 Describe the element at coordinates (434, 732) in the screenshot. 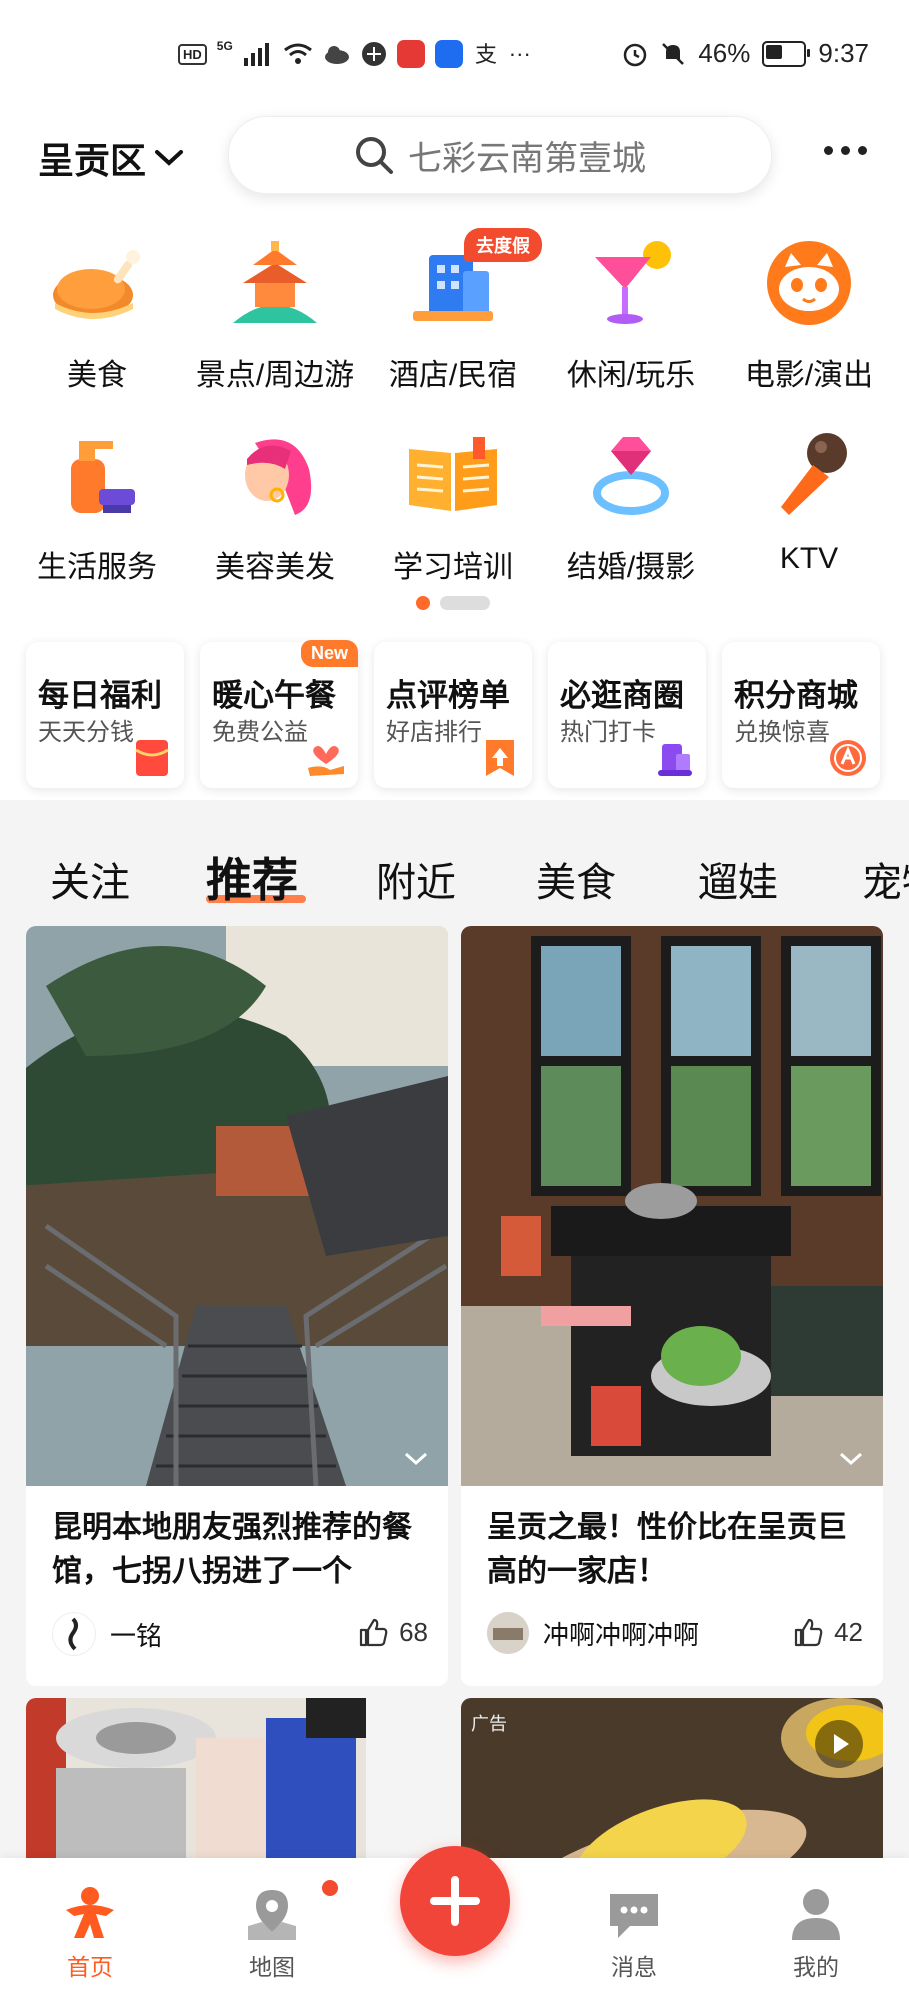

I see `promo-subtitle: 好店排行` at that location.